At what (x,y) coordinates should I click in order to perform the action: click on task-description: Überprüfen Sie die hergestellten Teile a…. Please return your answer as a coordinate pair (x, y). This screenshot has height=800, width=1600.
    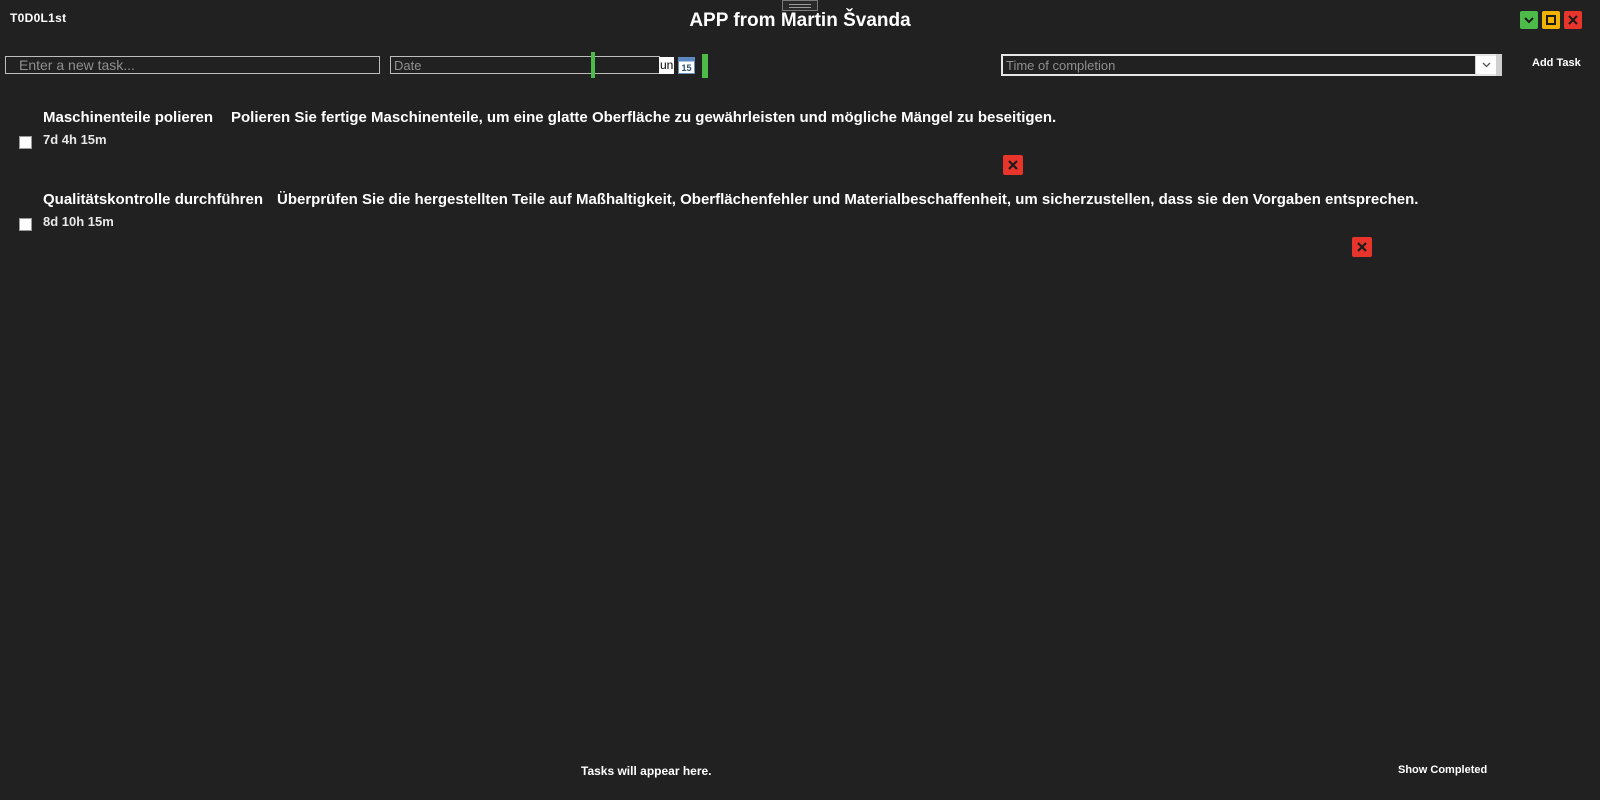
    Looking at the image, I should click on (848, 199).